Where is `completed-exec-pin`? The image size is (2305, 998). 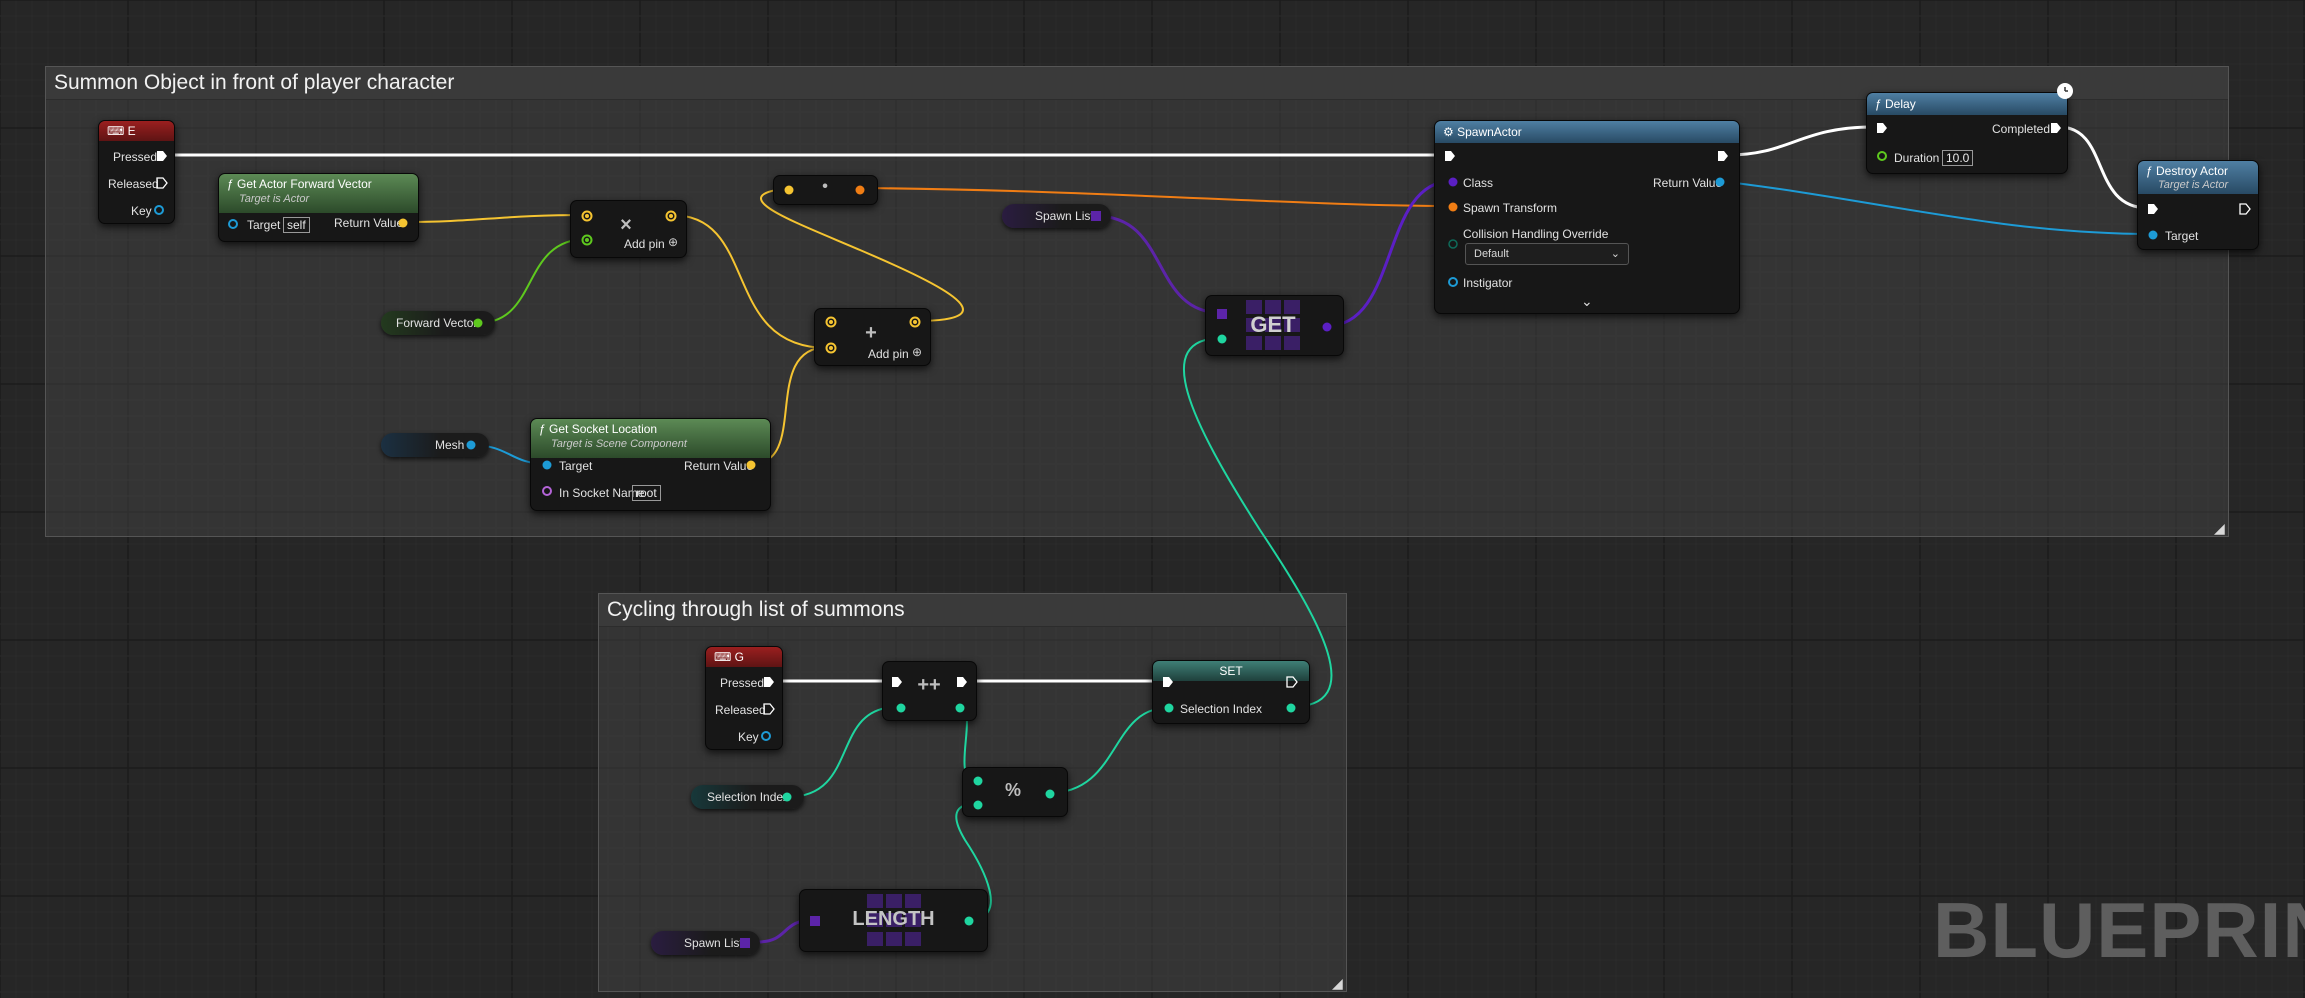
completed-exec-pin is located at coordinates (2056, 128).